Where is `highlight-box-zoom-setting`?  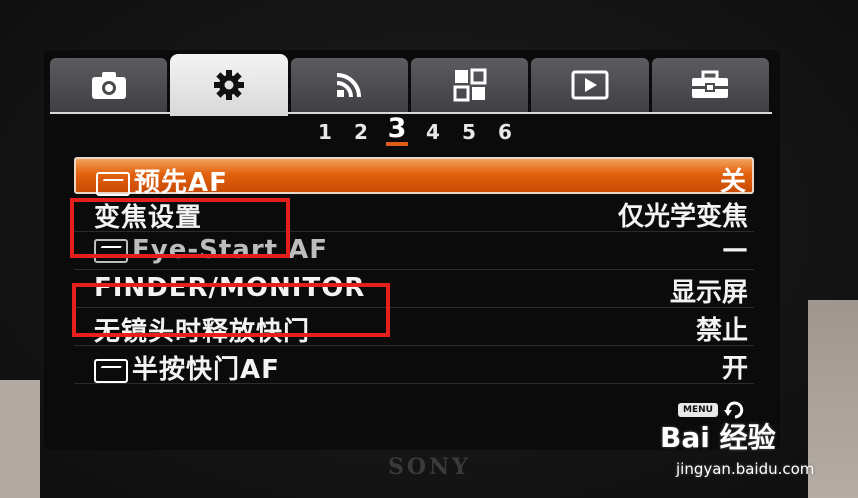
highlight-box-zoom-setting is located at coordinates (180, 228).